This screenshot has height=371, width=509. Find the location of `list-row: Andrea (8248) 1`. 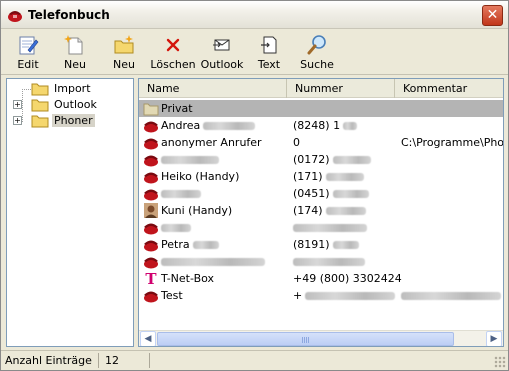

list-row: Andrea (8248) 1 is located at coordinates (321, 125).